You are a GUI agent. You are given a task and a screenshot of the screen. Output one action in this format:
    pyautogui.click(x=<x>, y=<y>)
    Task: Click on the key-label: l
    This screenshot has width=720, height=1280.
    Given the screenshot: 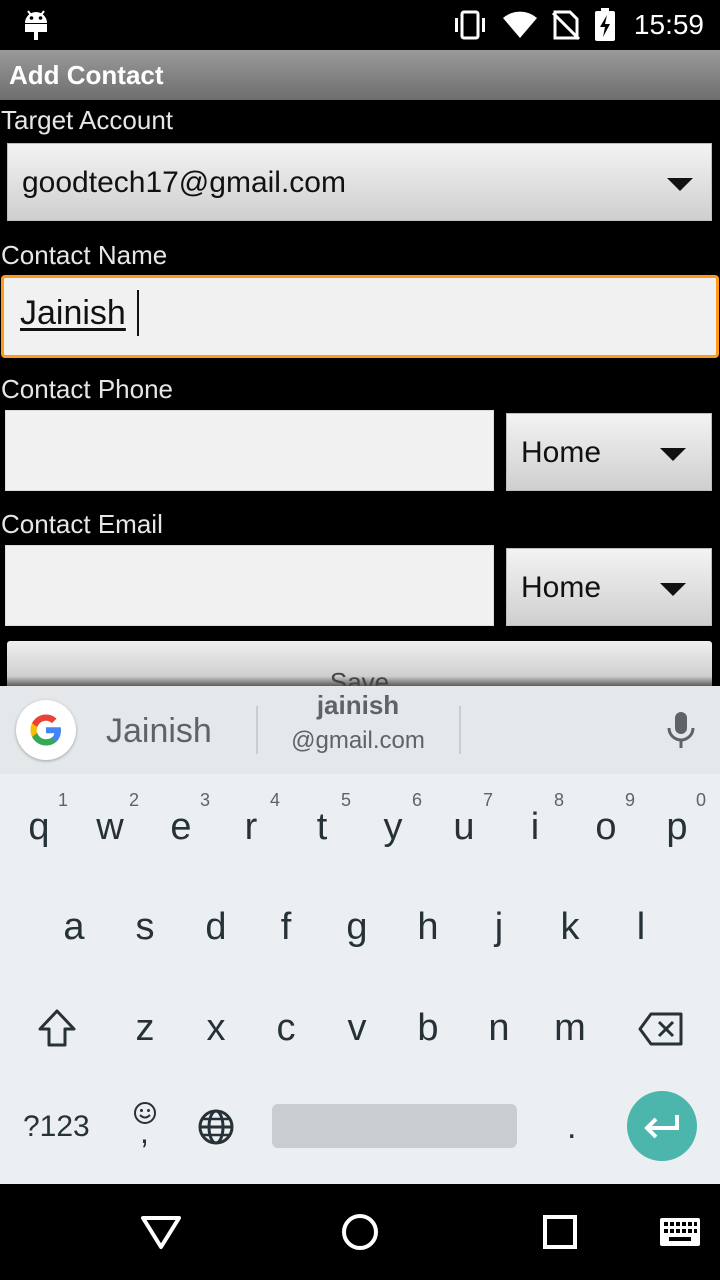 What is the action you would take?
    pyautogui.click(x=641, y=927)
    